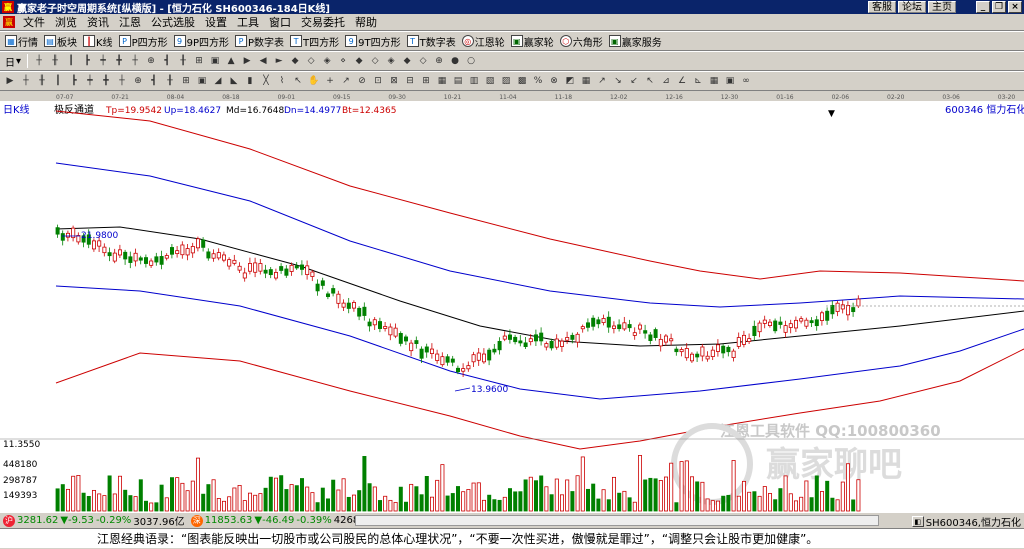  Describe the element at coordinates (439, 61) in the screenshot. I see `period-tool-25-icon: ⊕` at that location.